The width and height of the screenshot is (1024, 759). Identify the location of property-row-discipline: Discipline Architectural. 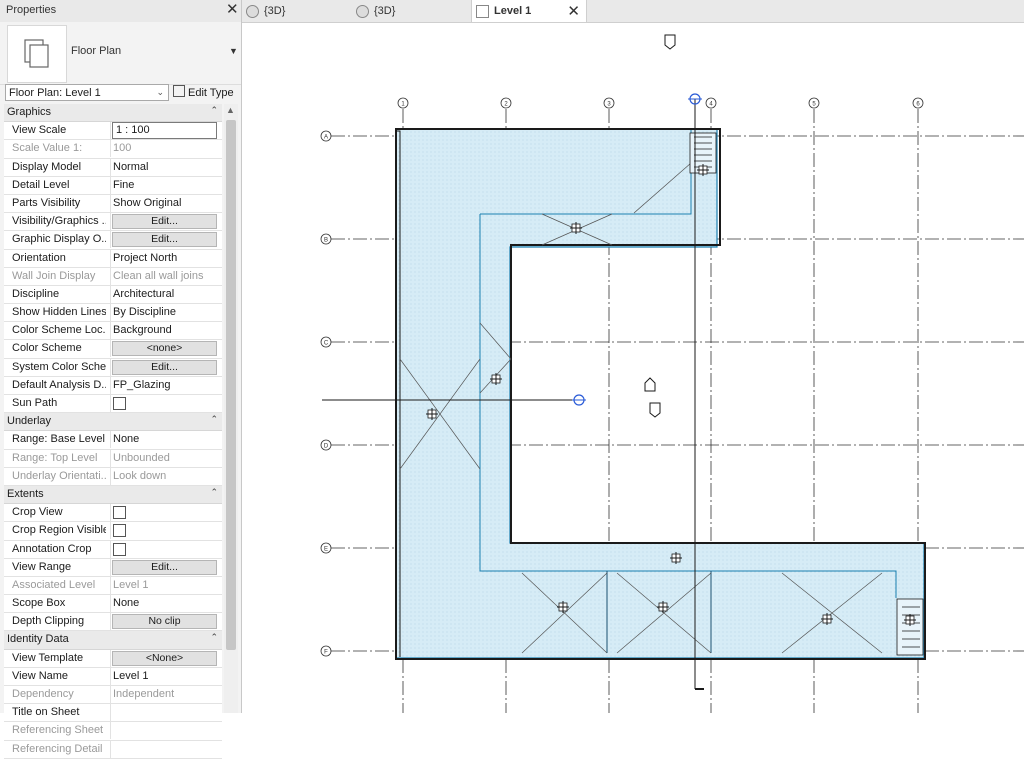
(113, 295).